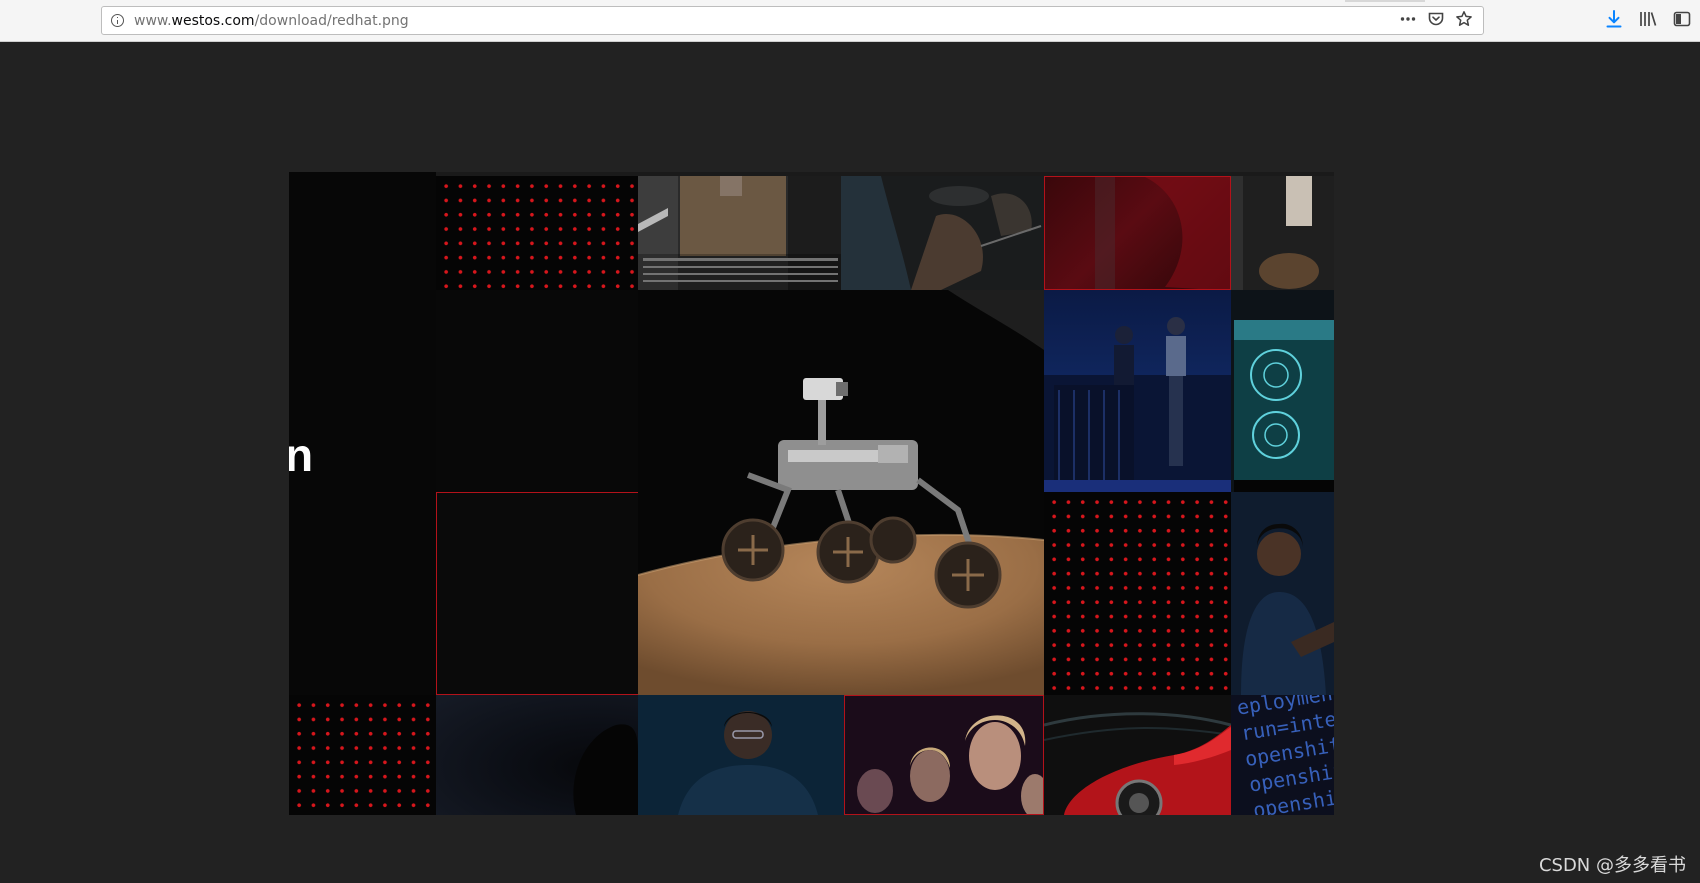  I want to click on machine-part-photo, so click(1282, 233).